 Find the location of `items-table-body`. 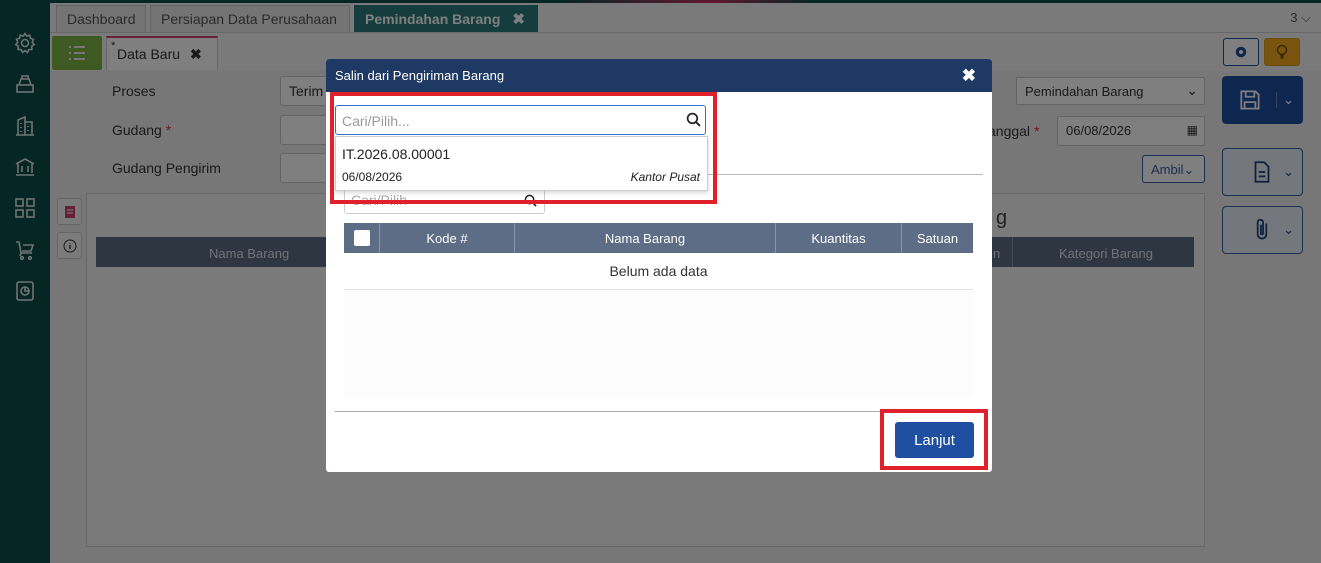

items-table-body is located at coordinates (658, 344).